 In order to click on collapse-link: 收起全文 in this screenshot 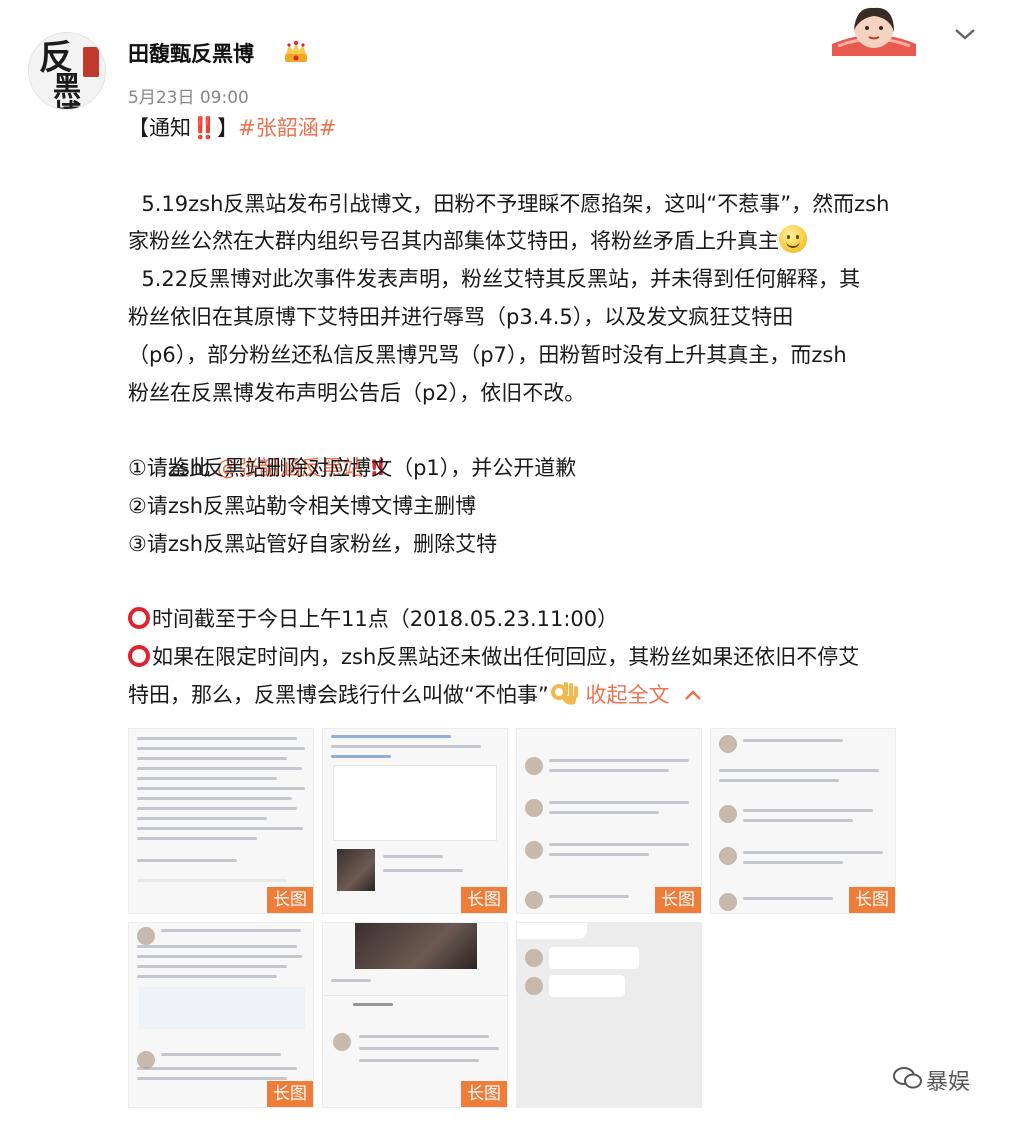, I will do `click(624, 695)`.